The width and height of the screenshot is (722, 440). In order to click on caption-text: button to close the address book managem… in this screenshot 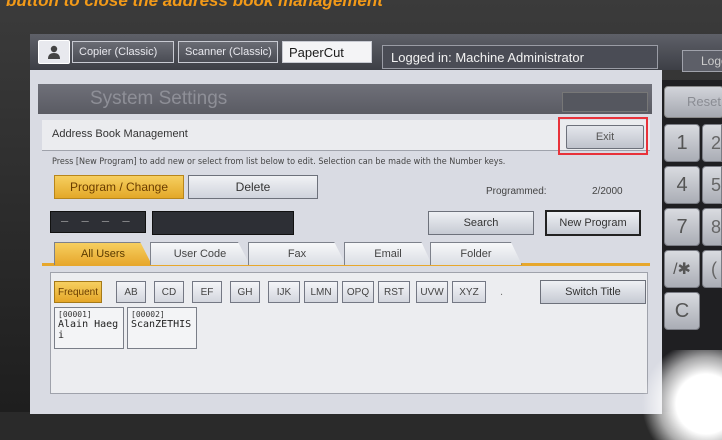, I will do `click(194, 5)`.